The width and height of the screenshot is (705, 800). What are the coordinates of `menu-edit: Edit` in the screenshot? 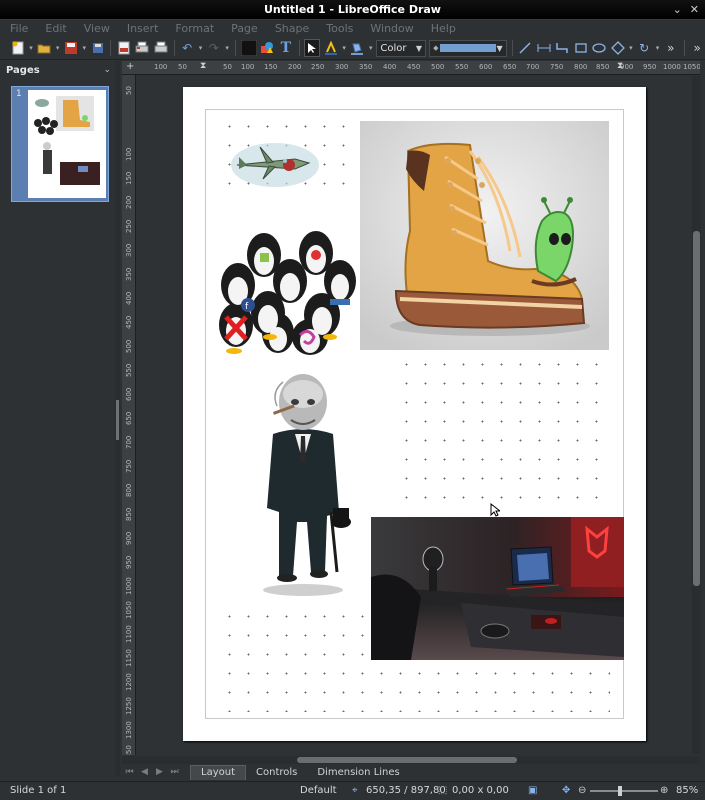 It's located at (55, 28).